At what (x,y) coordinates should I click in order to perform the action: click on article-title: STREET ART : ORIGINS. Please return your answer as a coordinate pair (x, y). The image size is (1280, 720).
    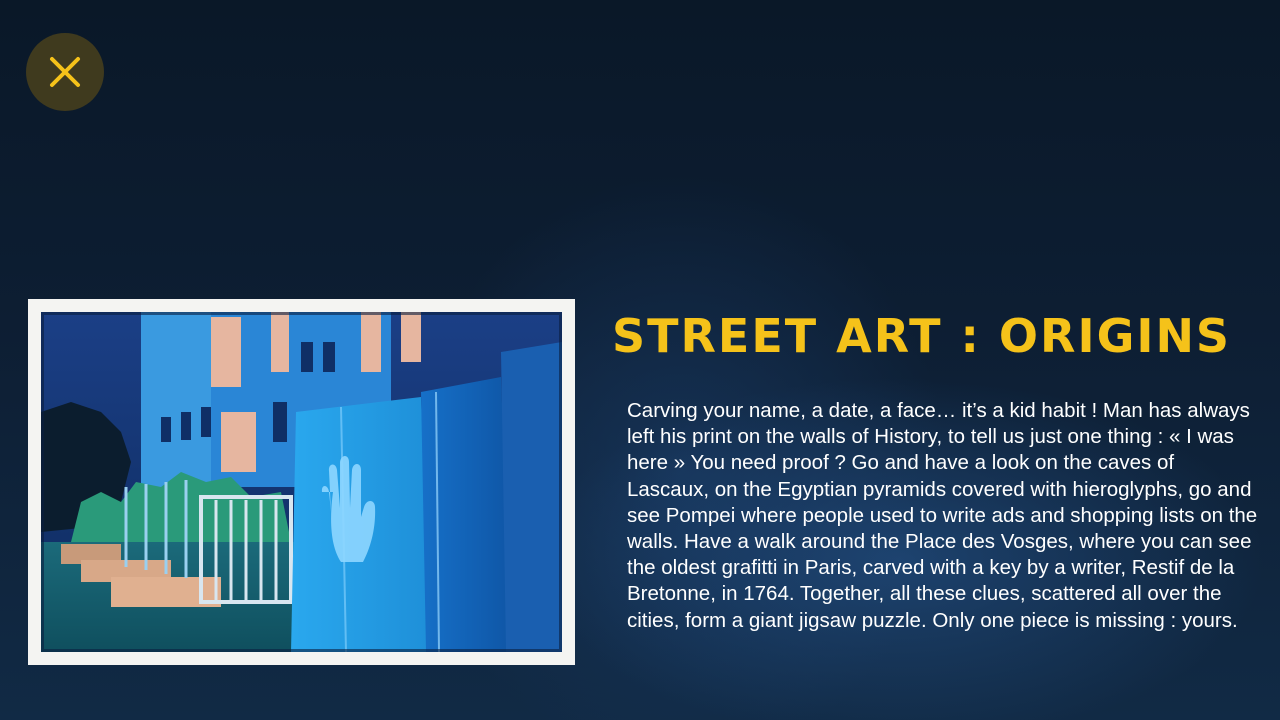
    Looking at the image, I should click on (922, 336).